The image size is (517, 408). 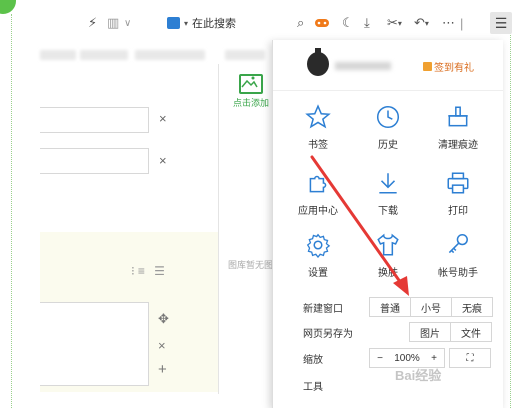 I want to click on user-name-blurred, so click(x=363, y=66).